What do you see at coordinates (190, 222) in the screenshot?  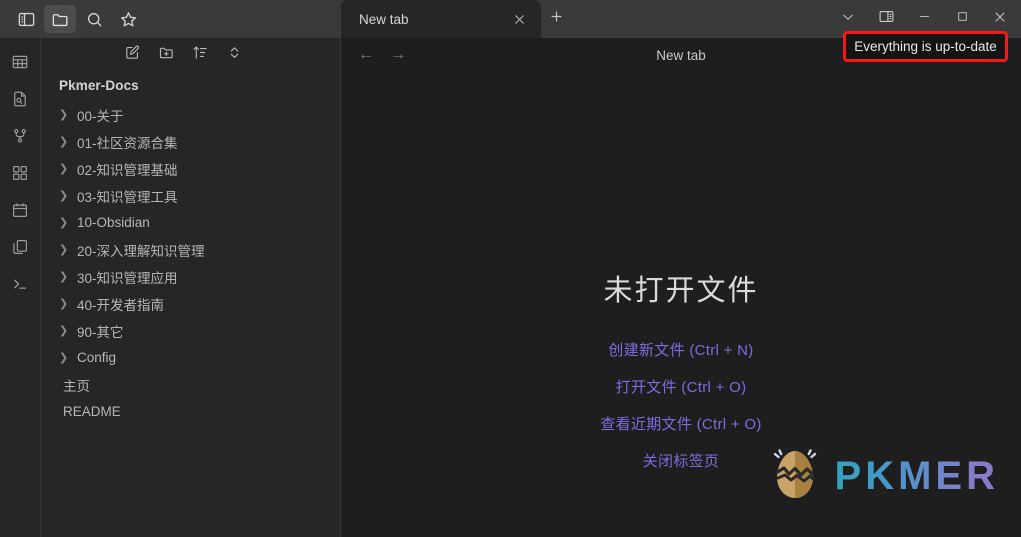 I see `tree-item-folder: ❯ 10-Obsidian` at bounding box center [190, 222].